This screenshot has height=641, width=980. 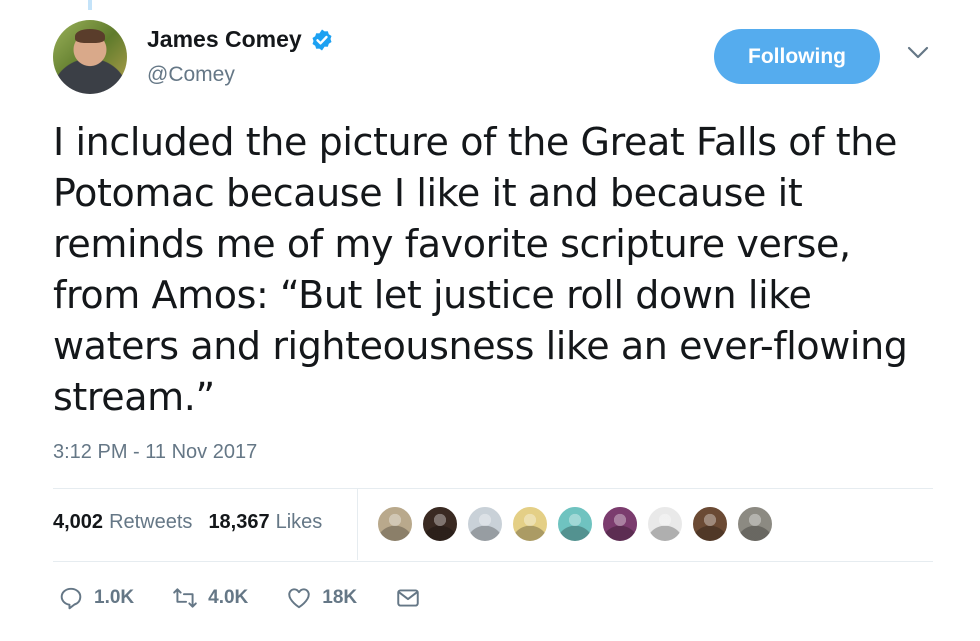 I want to click on stats-separator, so click(x=357, y=524).